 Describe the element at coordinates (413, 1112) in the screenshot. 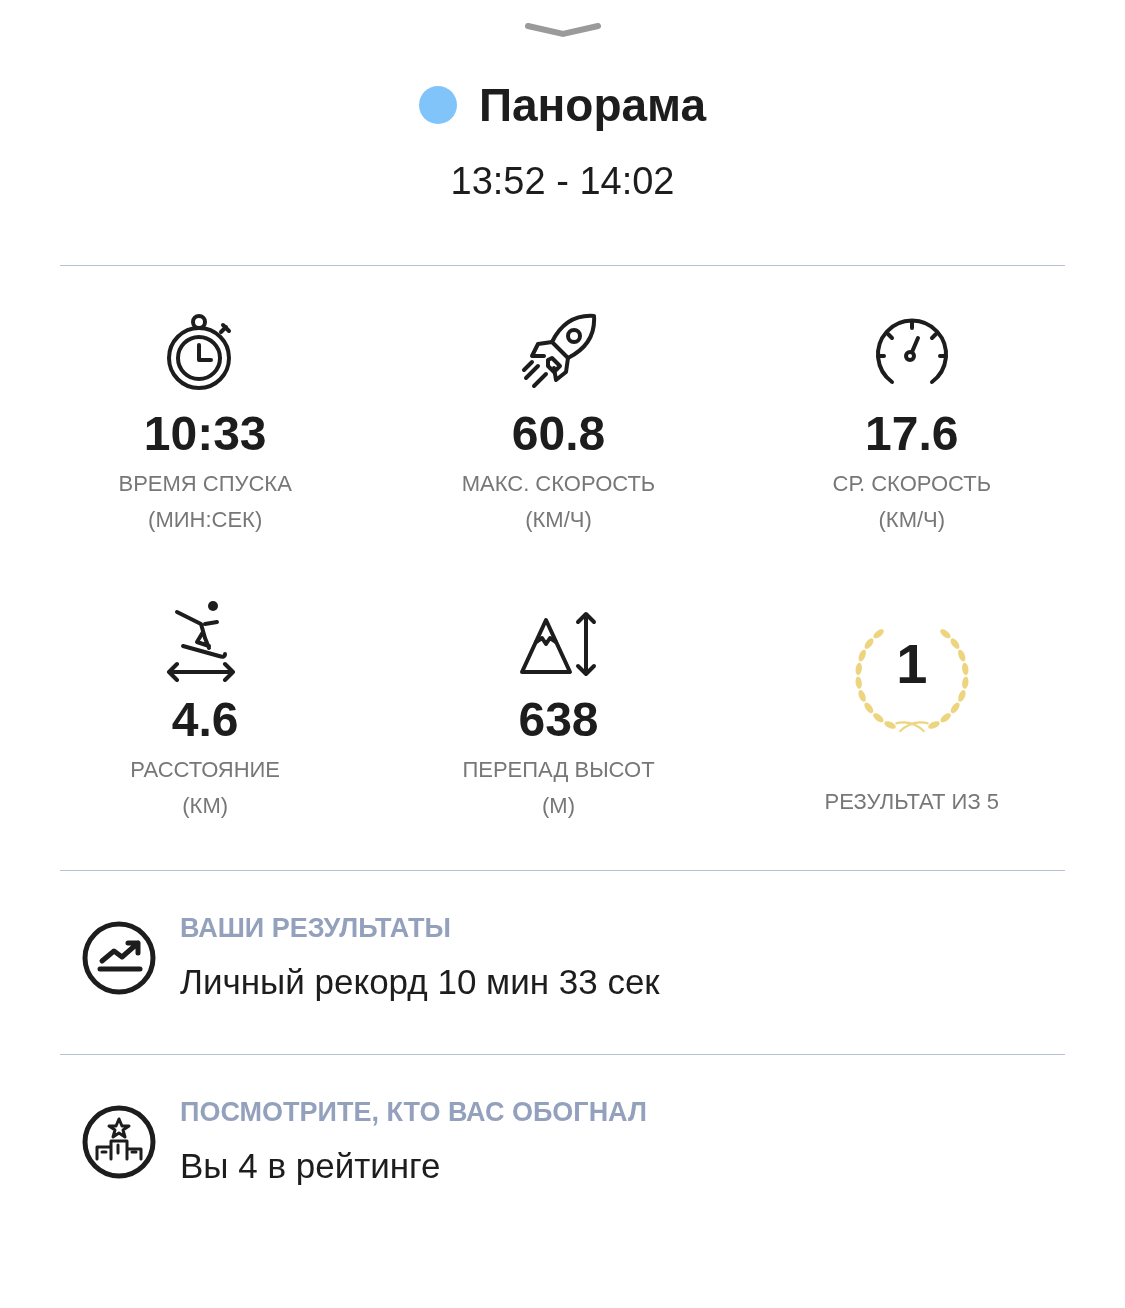

I see `section-title: ПОСМОТРИТЕ, КТО ВАС ОБОГНАЛ` at that location.